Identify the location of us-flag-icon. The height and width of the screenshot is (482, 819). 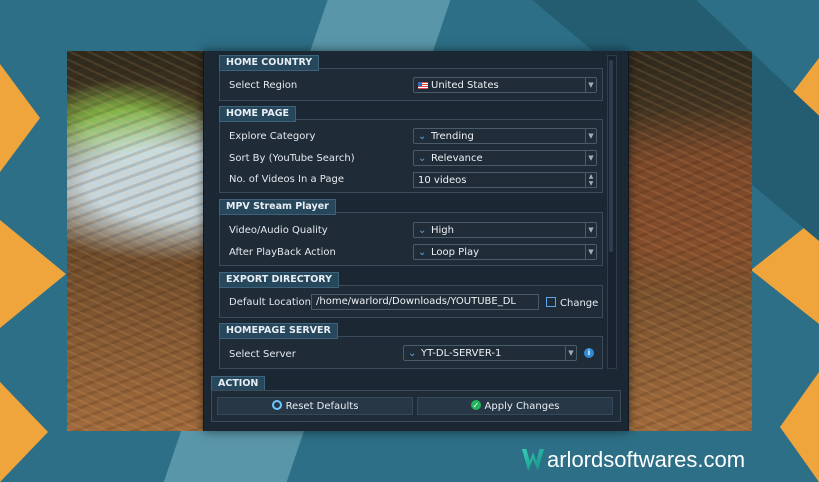
(423, 85).